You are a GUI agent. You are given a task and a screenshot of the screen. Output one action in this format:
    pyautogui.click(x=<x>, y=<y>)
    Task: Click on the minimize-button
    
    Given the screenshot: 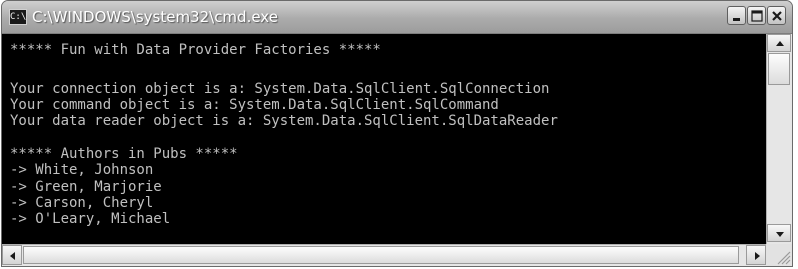 What is the action you would take?
    pyautogui.click(x=736, y=15)
    